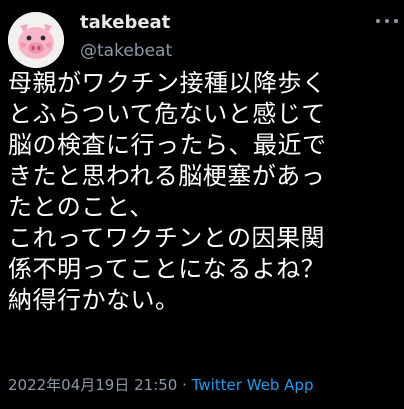  Describe the element at coordinates (167, 83) in the screenshot. I see `tweet-text-line: 母親がワクチン接種以降歩く` at that location.